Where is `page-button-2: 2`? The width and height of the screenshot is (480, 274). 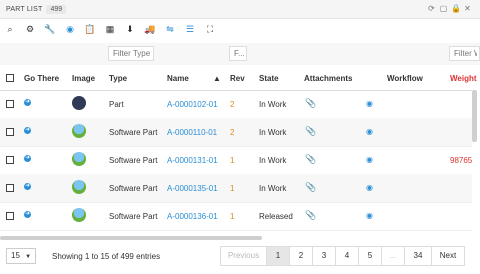
page-button-2: 2 is located at coordinates (300, 256).